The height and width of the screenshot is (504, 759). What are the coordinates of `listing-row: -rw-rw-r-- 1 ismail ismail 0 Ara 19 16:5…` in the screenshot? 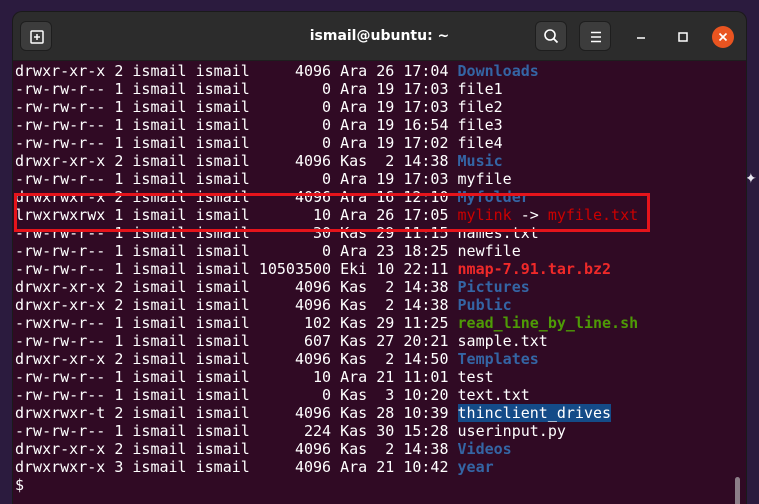 It's located at (259, 125).